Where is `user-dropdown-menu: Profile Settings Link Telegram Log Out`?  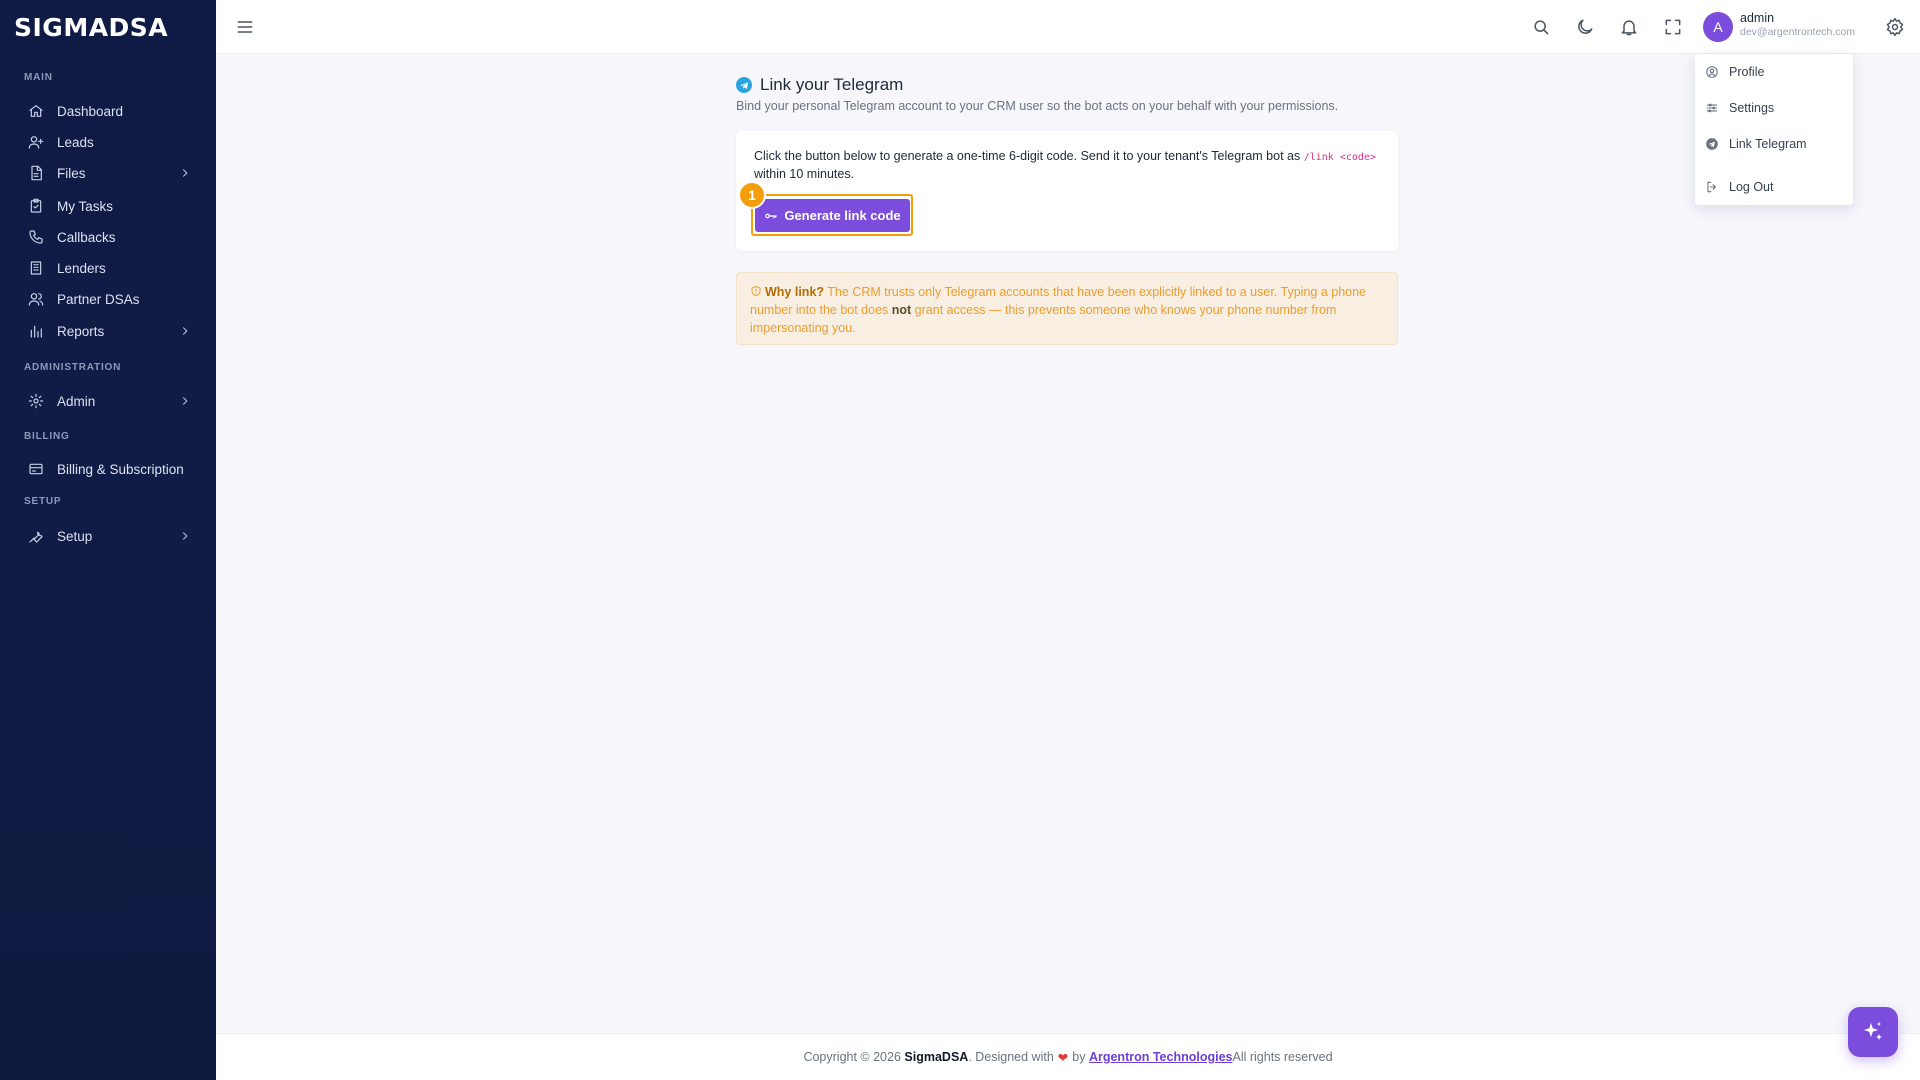
user-dropdown-menu: Profile Settings Link Telegram Log Out is located at coordinates (1774, 129).